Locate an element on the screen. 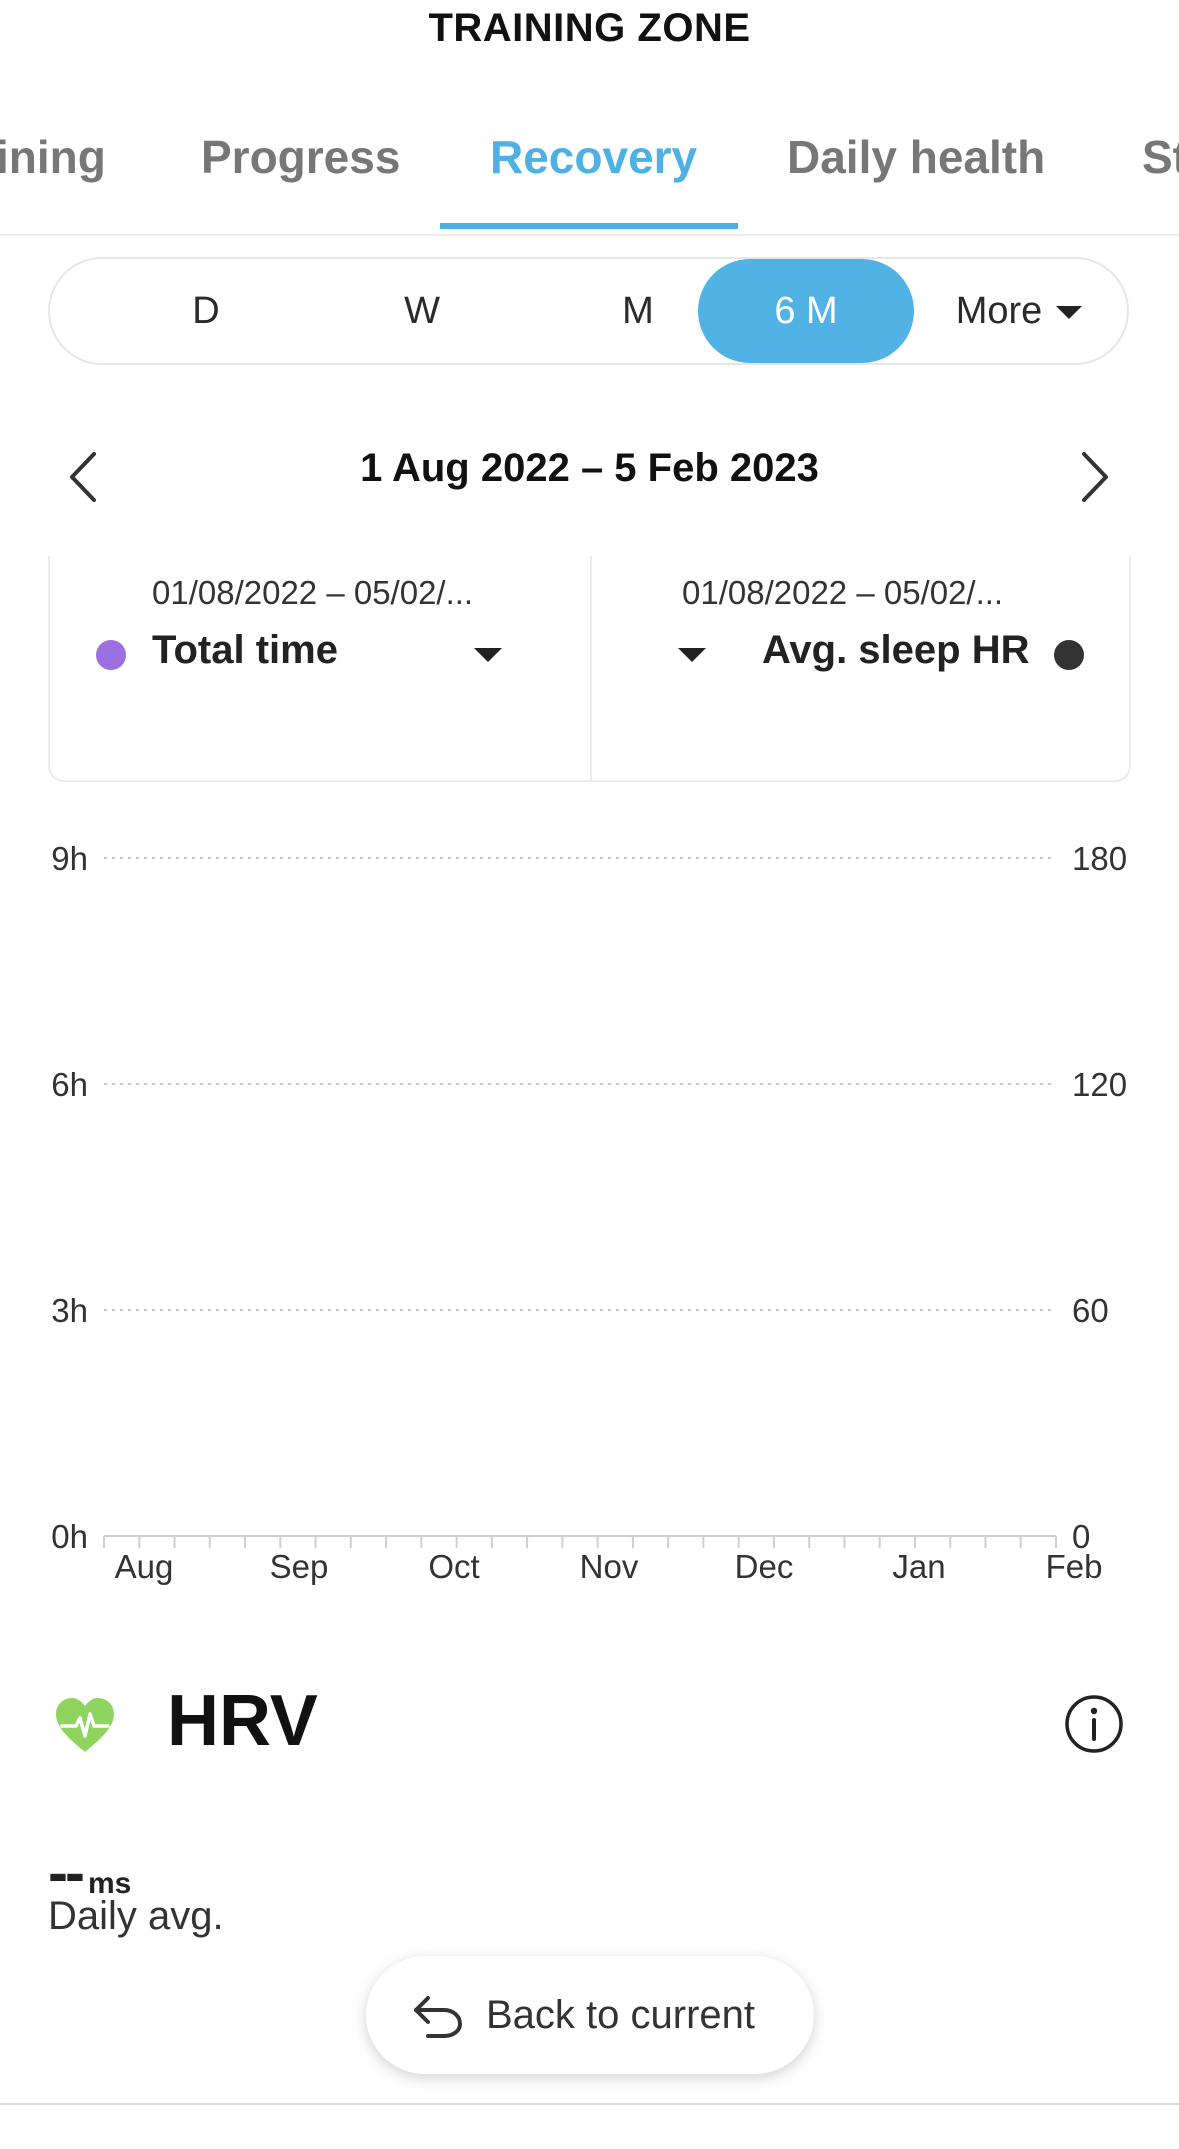 This screenshot has height=2149, width=1179. x-tick-label: Sep is located at coordinates (299, 1566).